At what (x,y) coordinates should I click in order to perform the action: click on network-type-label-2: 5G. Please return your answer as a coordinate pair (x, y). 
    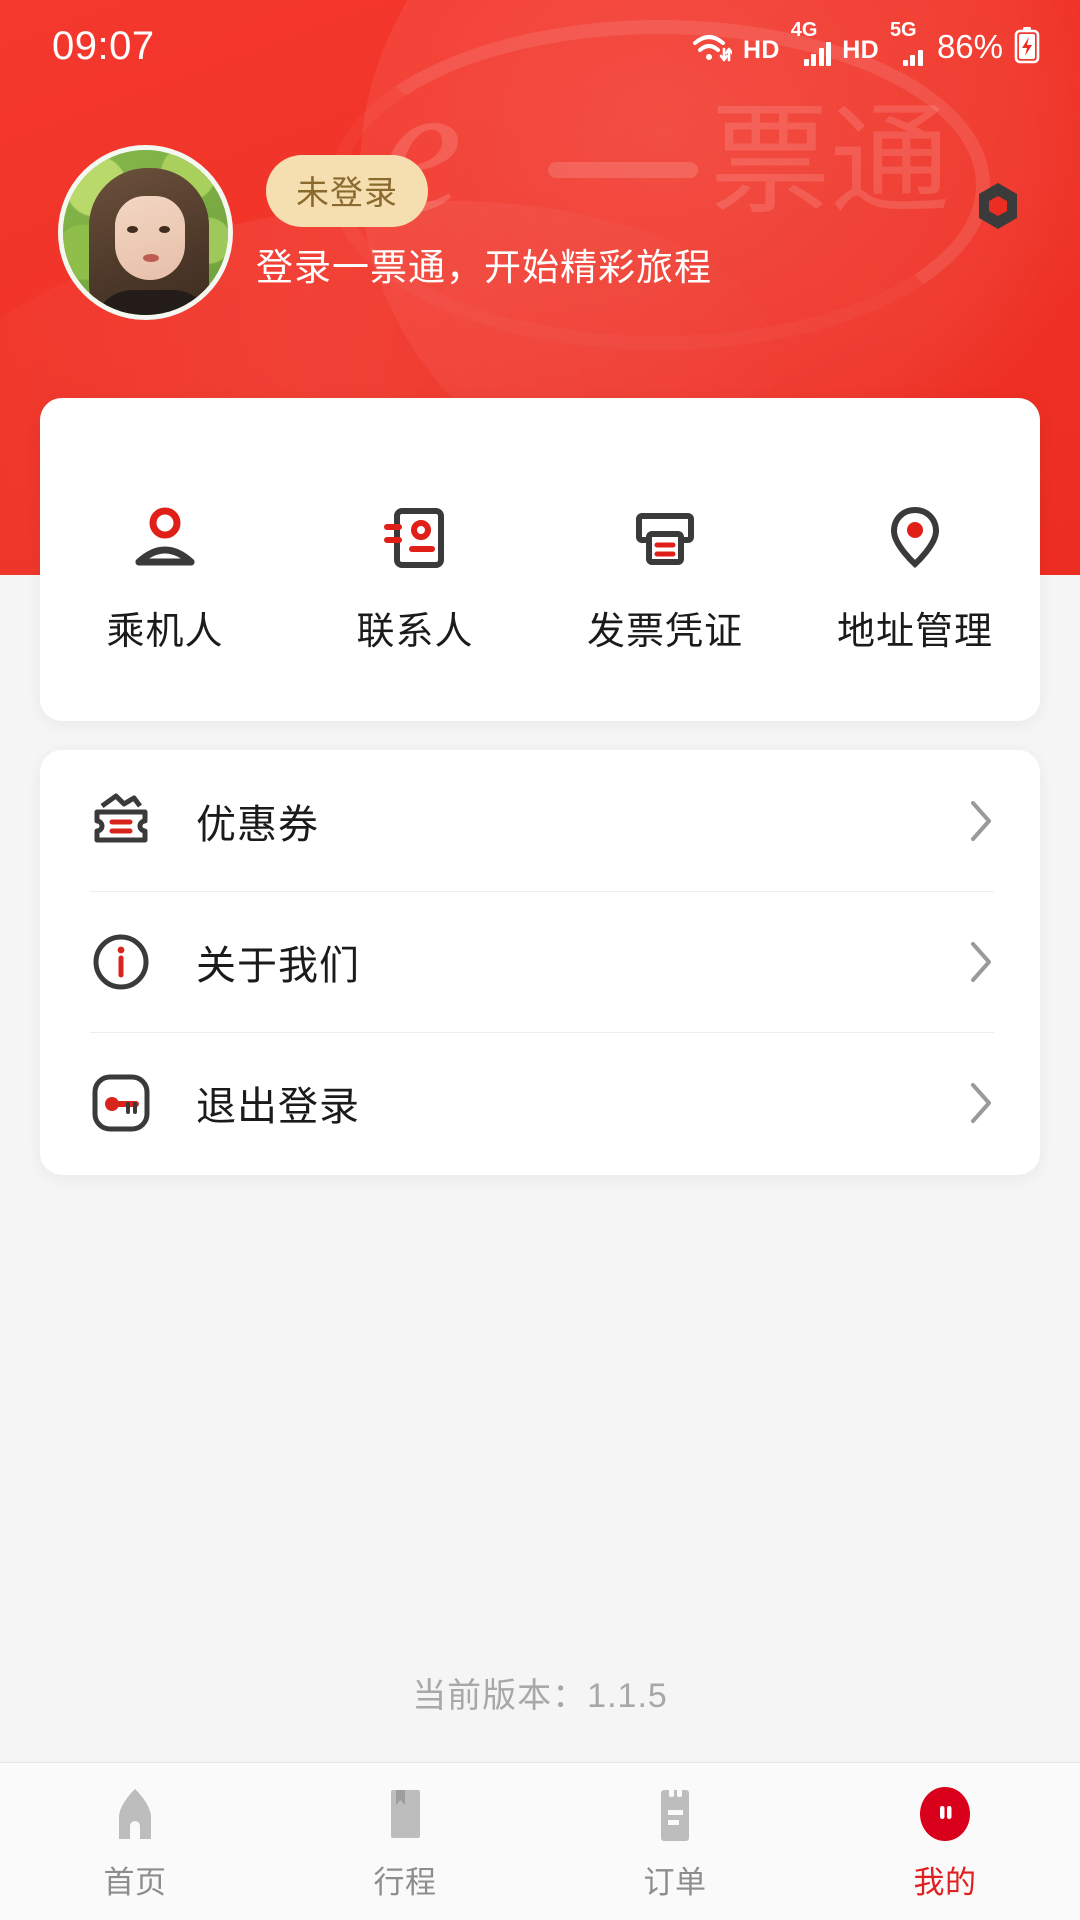
    Looking at the image, I should click on (903, 30).